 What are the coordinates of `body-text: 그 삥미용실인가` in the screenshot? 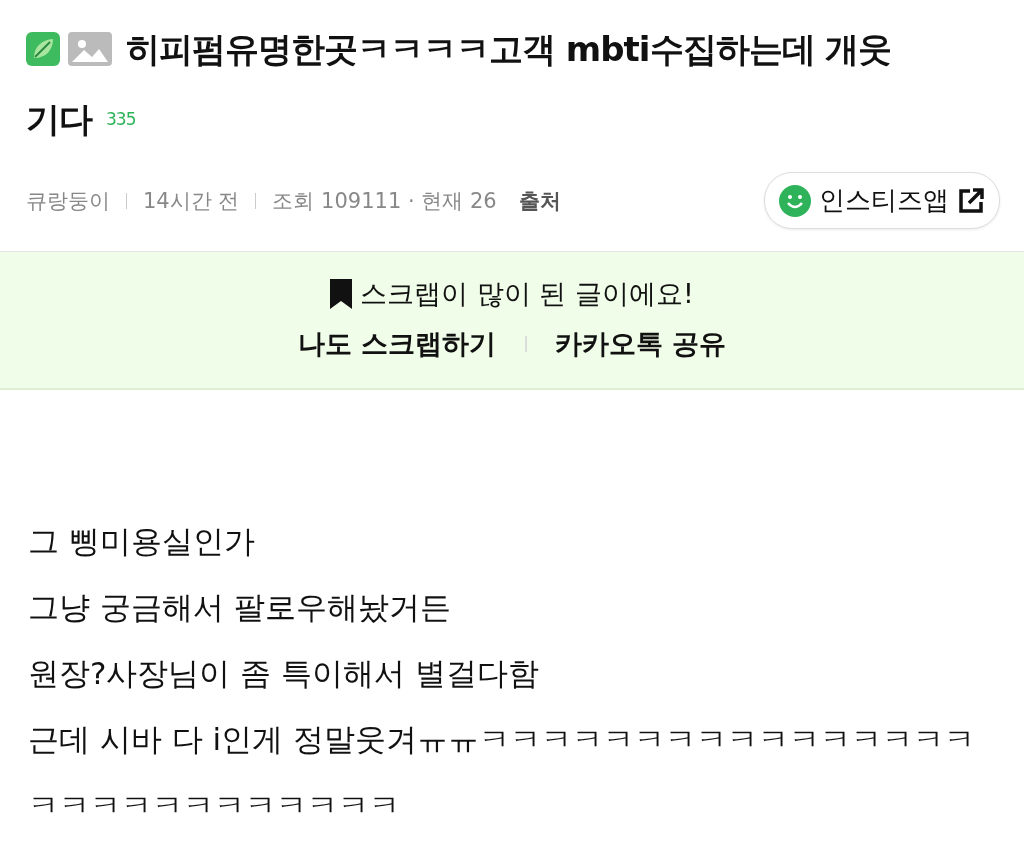 It's located at (142, 541).